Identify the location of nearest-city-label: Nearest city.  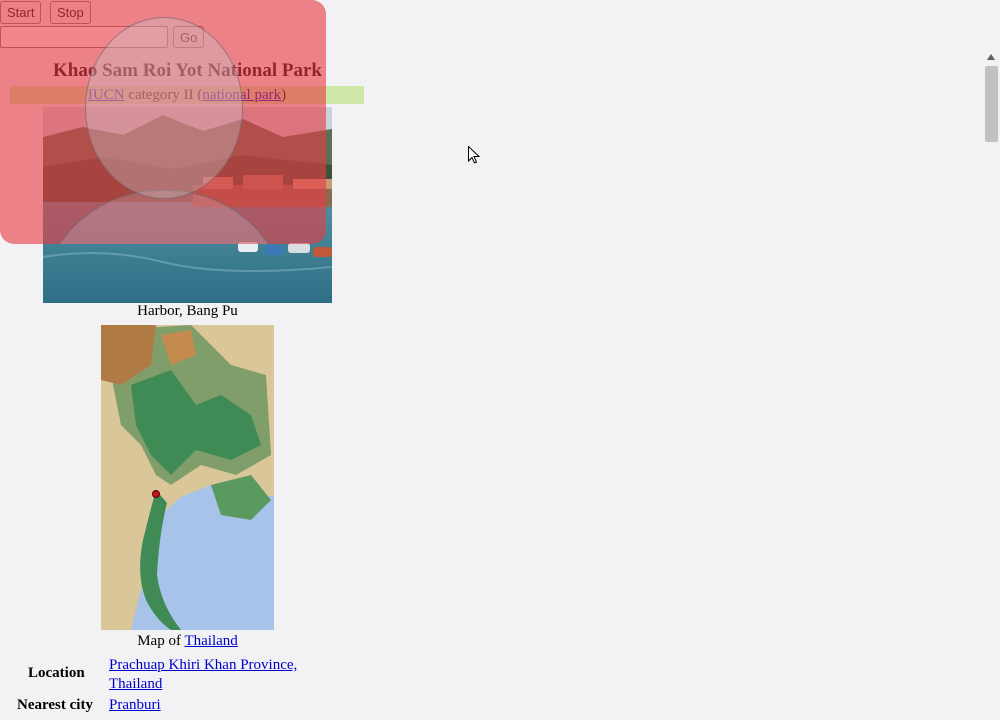
(55, 705).